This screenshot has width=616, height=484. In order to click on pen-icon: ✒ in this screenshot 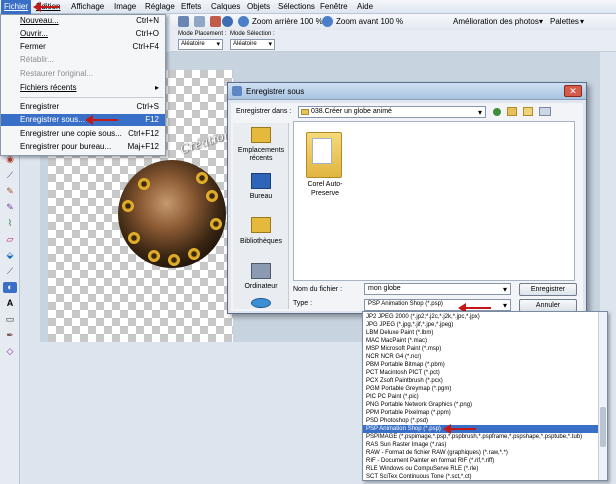, I will do `click(10, 335)`.